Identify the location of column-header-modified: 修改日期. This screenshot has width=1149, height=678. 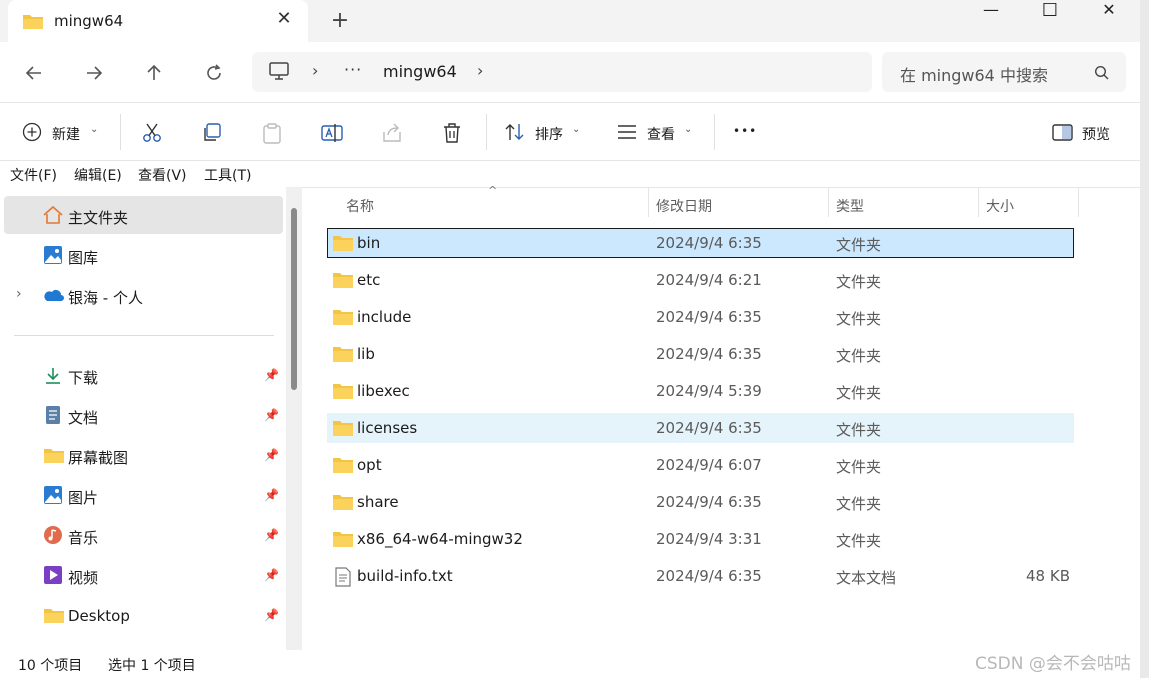
(684, 206).